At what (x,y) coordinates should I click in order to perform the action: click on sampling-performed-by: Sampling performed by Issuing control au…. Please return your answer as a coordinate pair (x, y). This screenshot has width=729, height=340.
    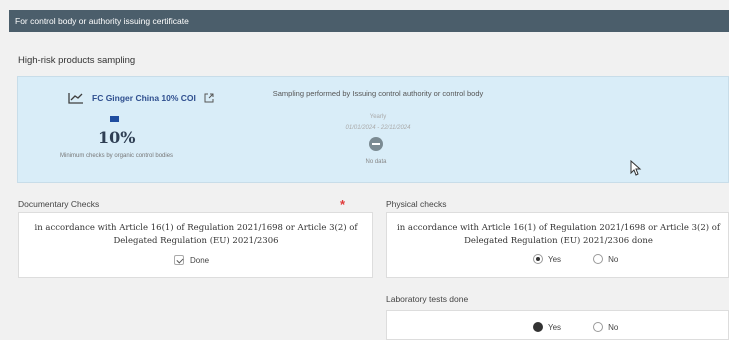
    Looking at the image, I should click on (378, 93).